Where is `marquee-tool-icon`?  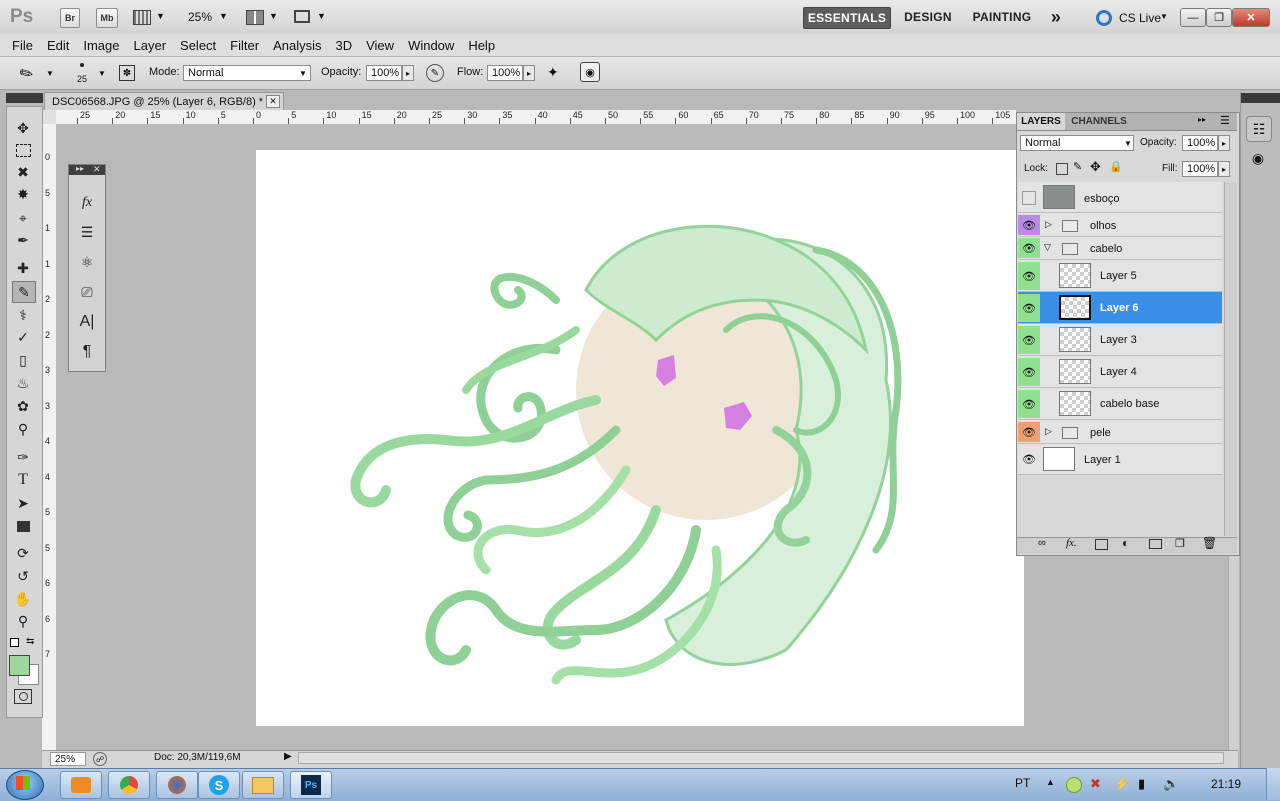 marquee-tool-icon is located at coordinates (23, 150).